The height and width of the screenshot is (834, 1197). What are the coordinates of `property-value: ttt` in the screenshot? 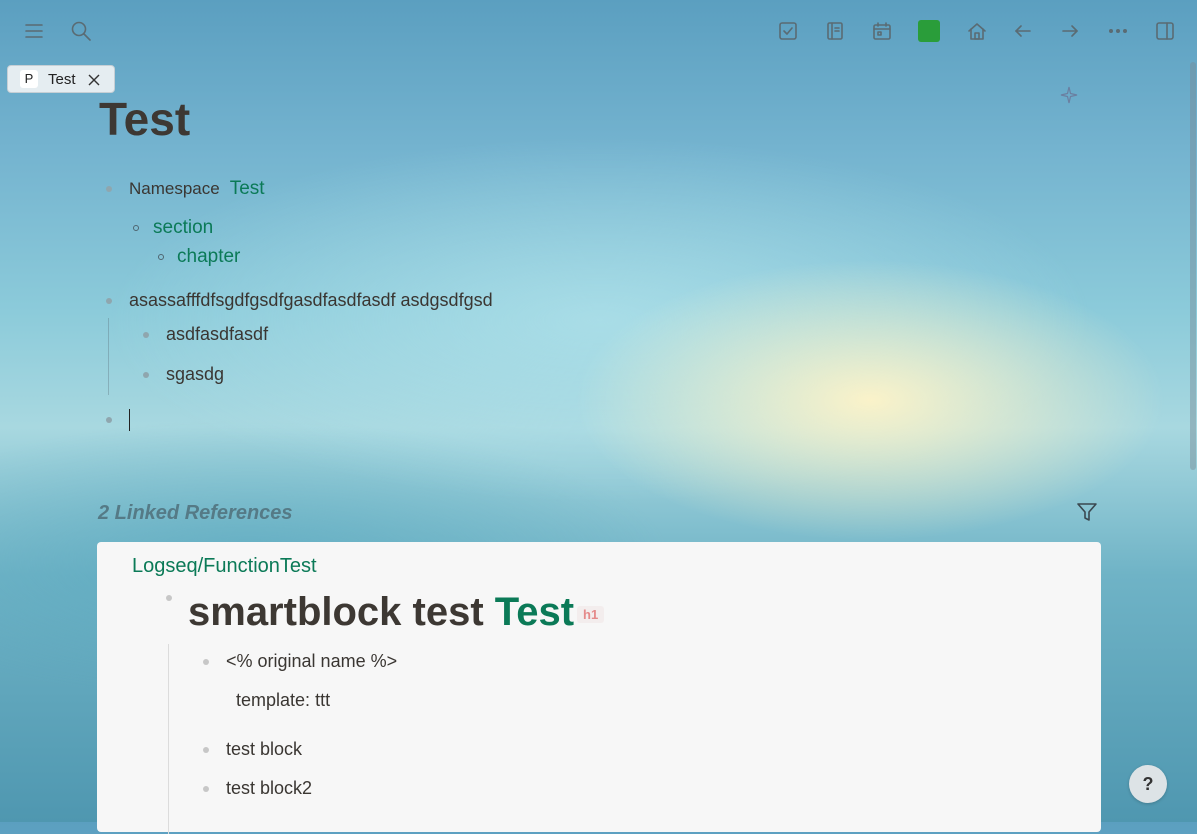 It's located at (323, 700).